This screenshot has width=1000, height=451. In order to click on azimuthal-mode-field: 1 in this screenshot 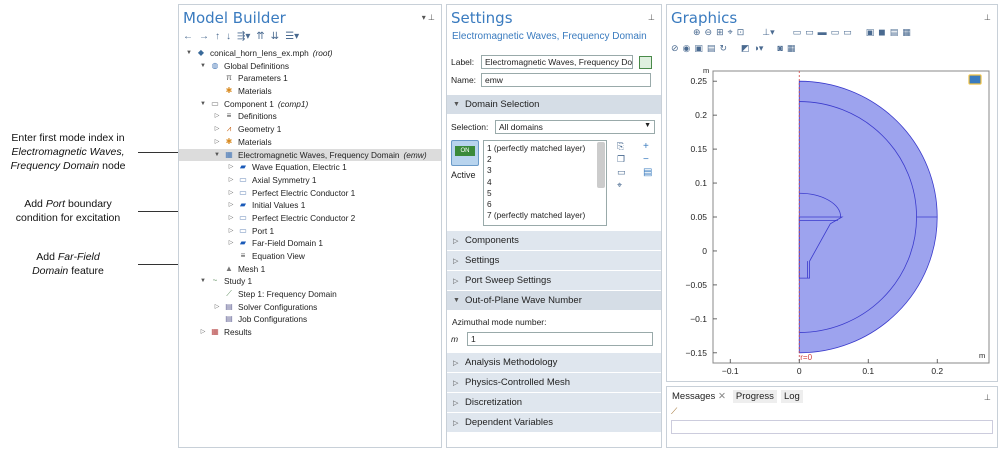, I will do `click(560, 339)`.